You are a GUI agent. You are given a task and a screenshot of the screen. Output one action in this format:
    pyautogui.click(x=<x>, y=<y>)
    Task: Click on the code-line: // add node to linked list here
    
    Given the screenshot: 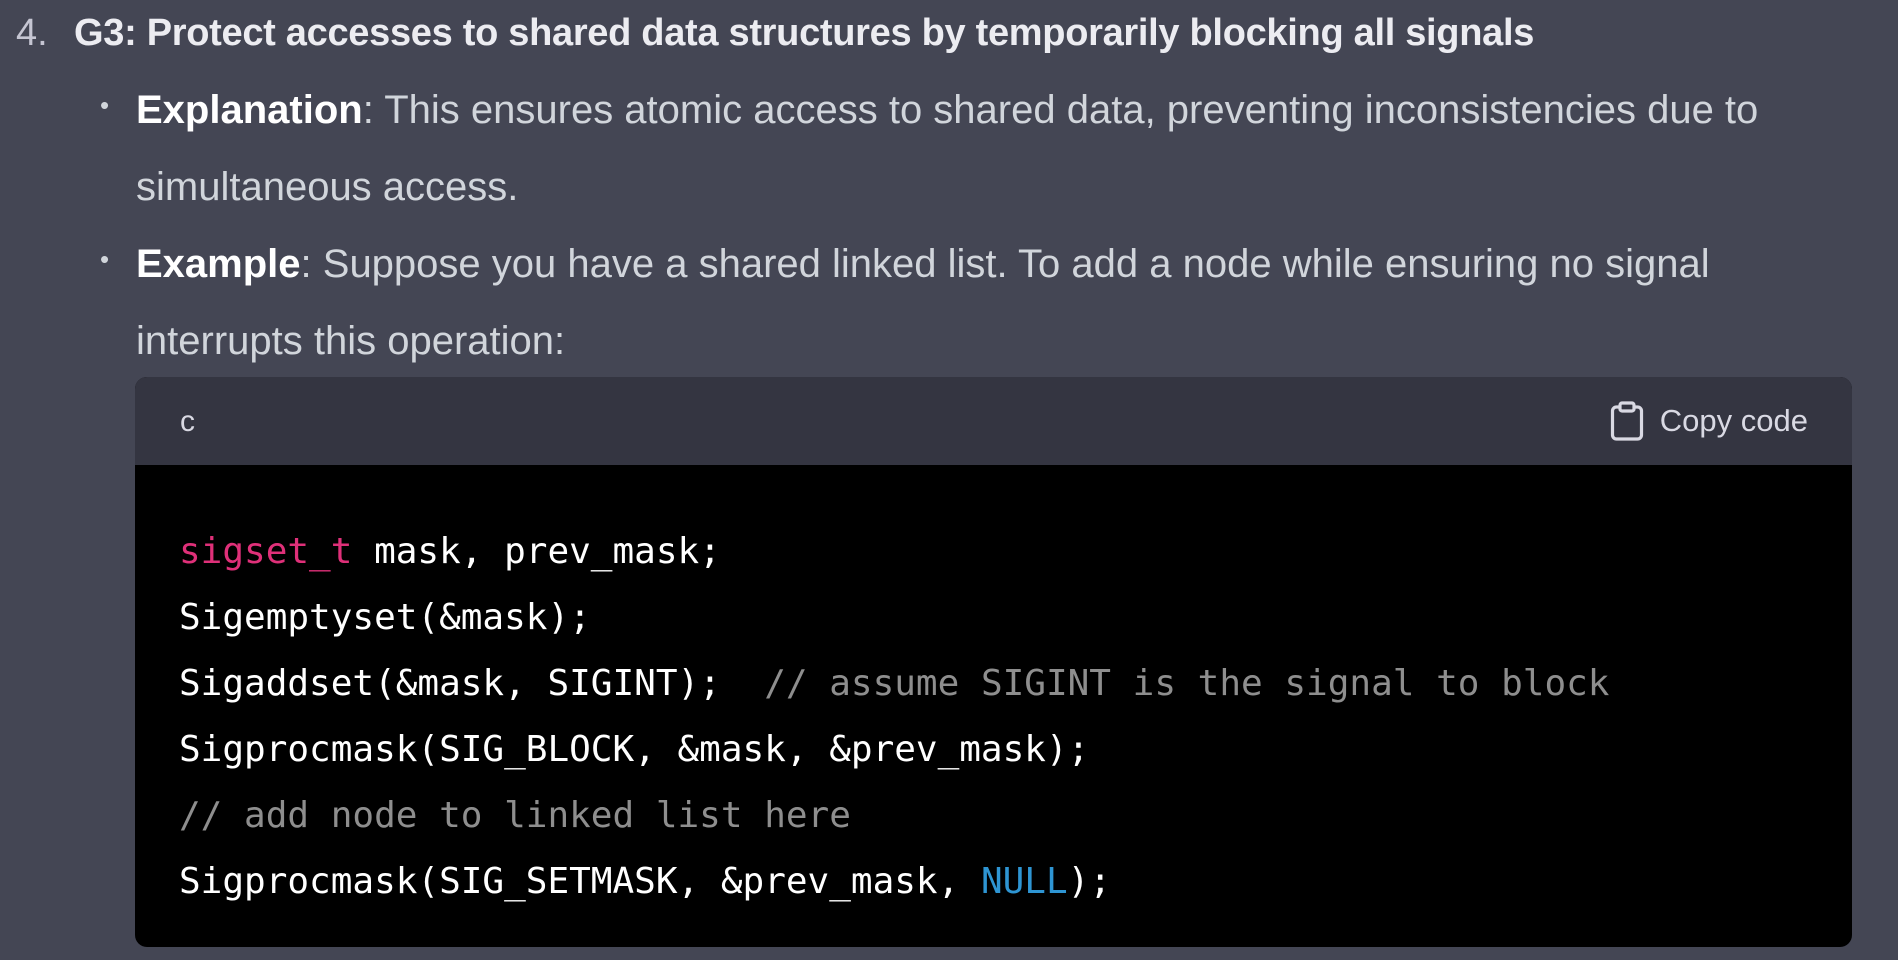 What is the action you would take?
    pyautogui.click(x=993, y=816)
    